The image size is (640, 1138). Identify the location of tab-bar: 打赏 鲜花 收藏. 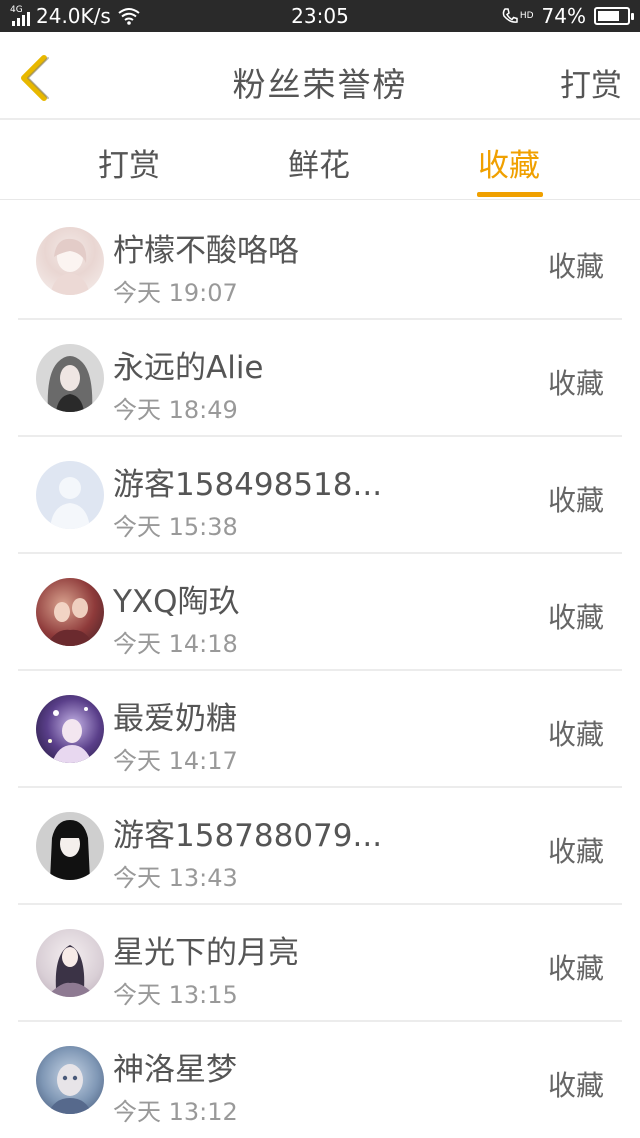
(320, 161).